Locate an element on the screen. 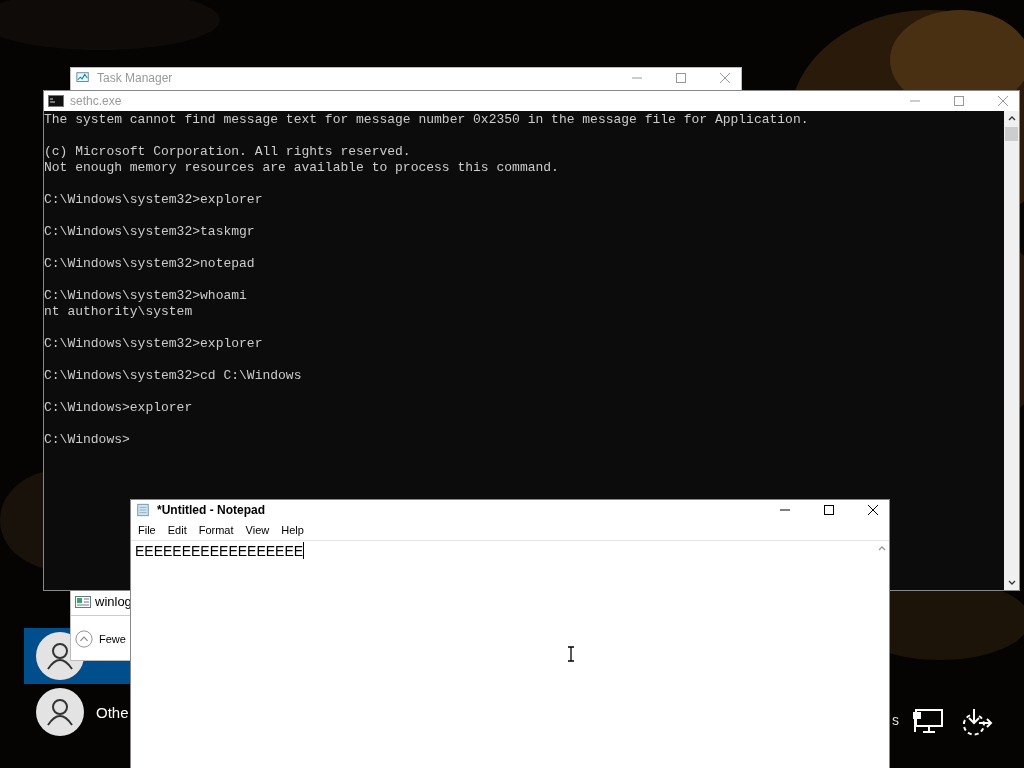  menu-item: View is located at coordinates (258, 530).